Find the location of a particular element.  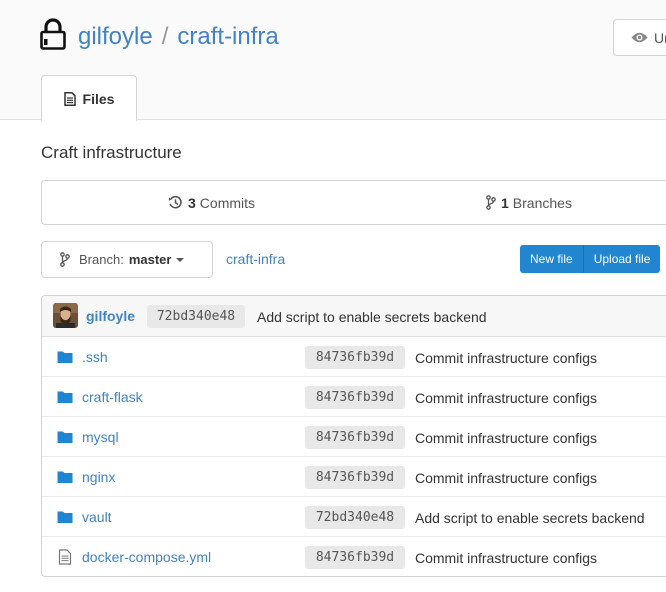

branch-name: master is located at coordinates (150, 259).